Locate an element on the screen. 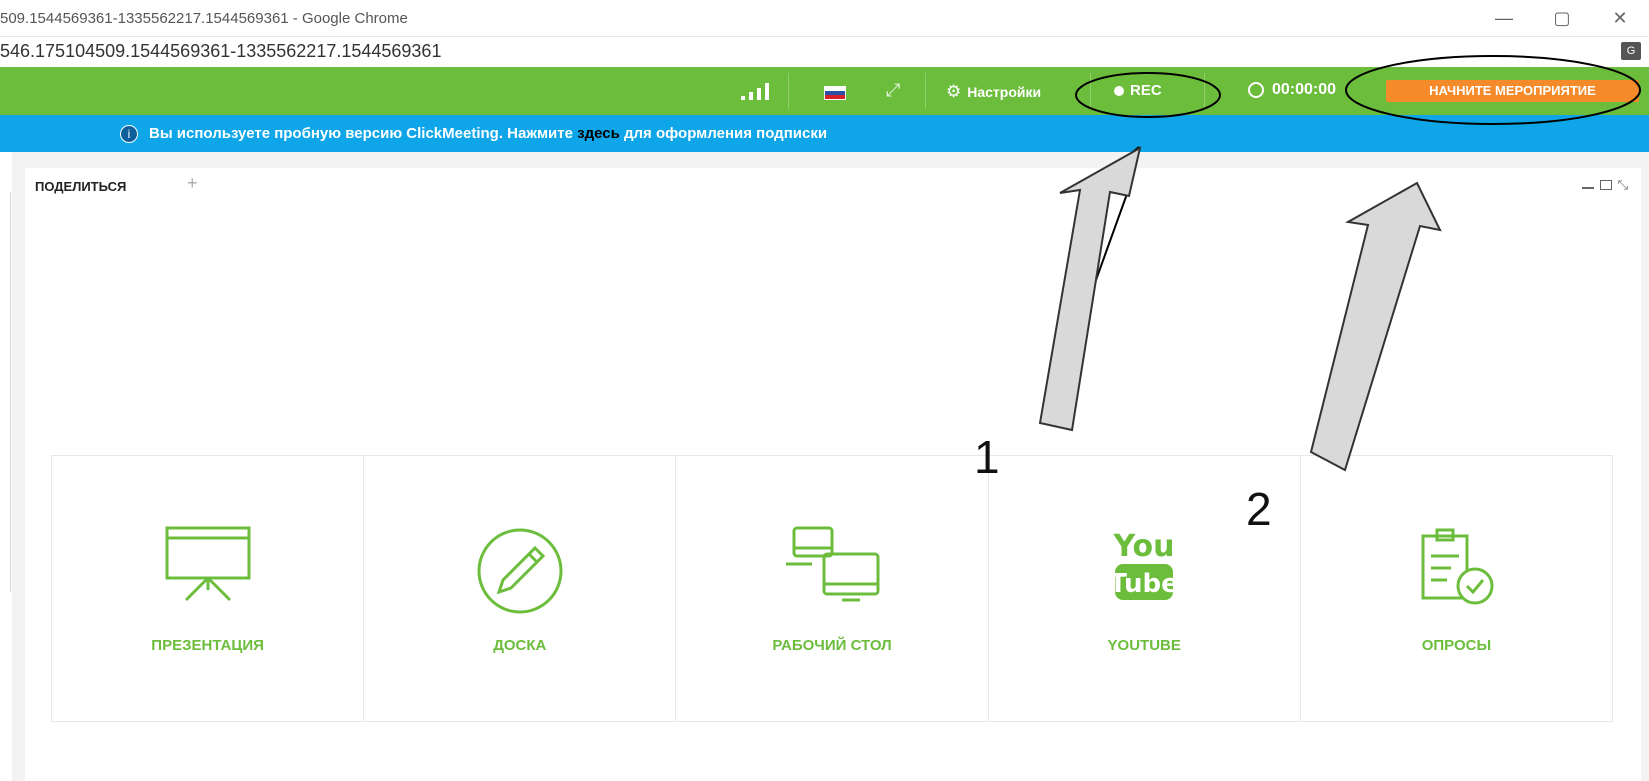 The width and height of the screenshot is (1649, 781). tab-share: ПОДЕЛИТЬСЯ is located at coordinates (80, 186).